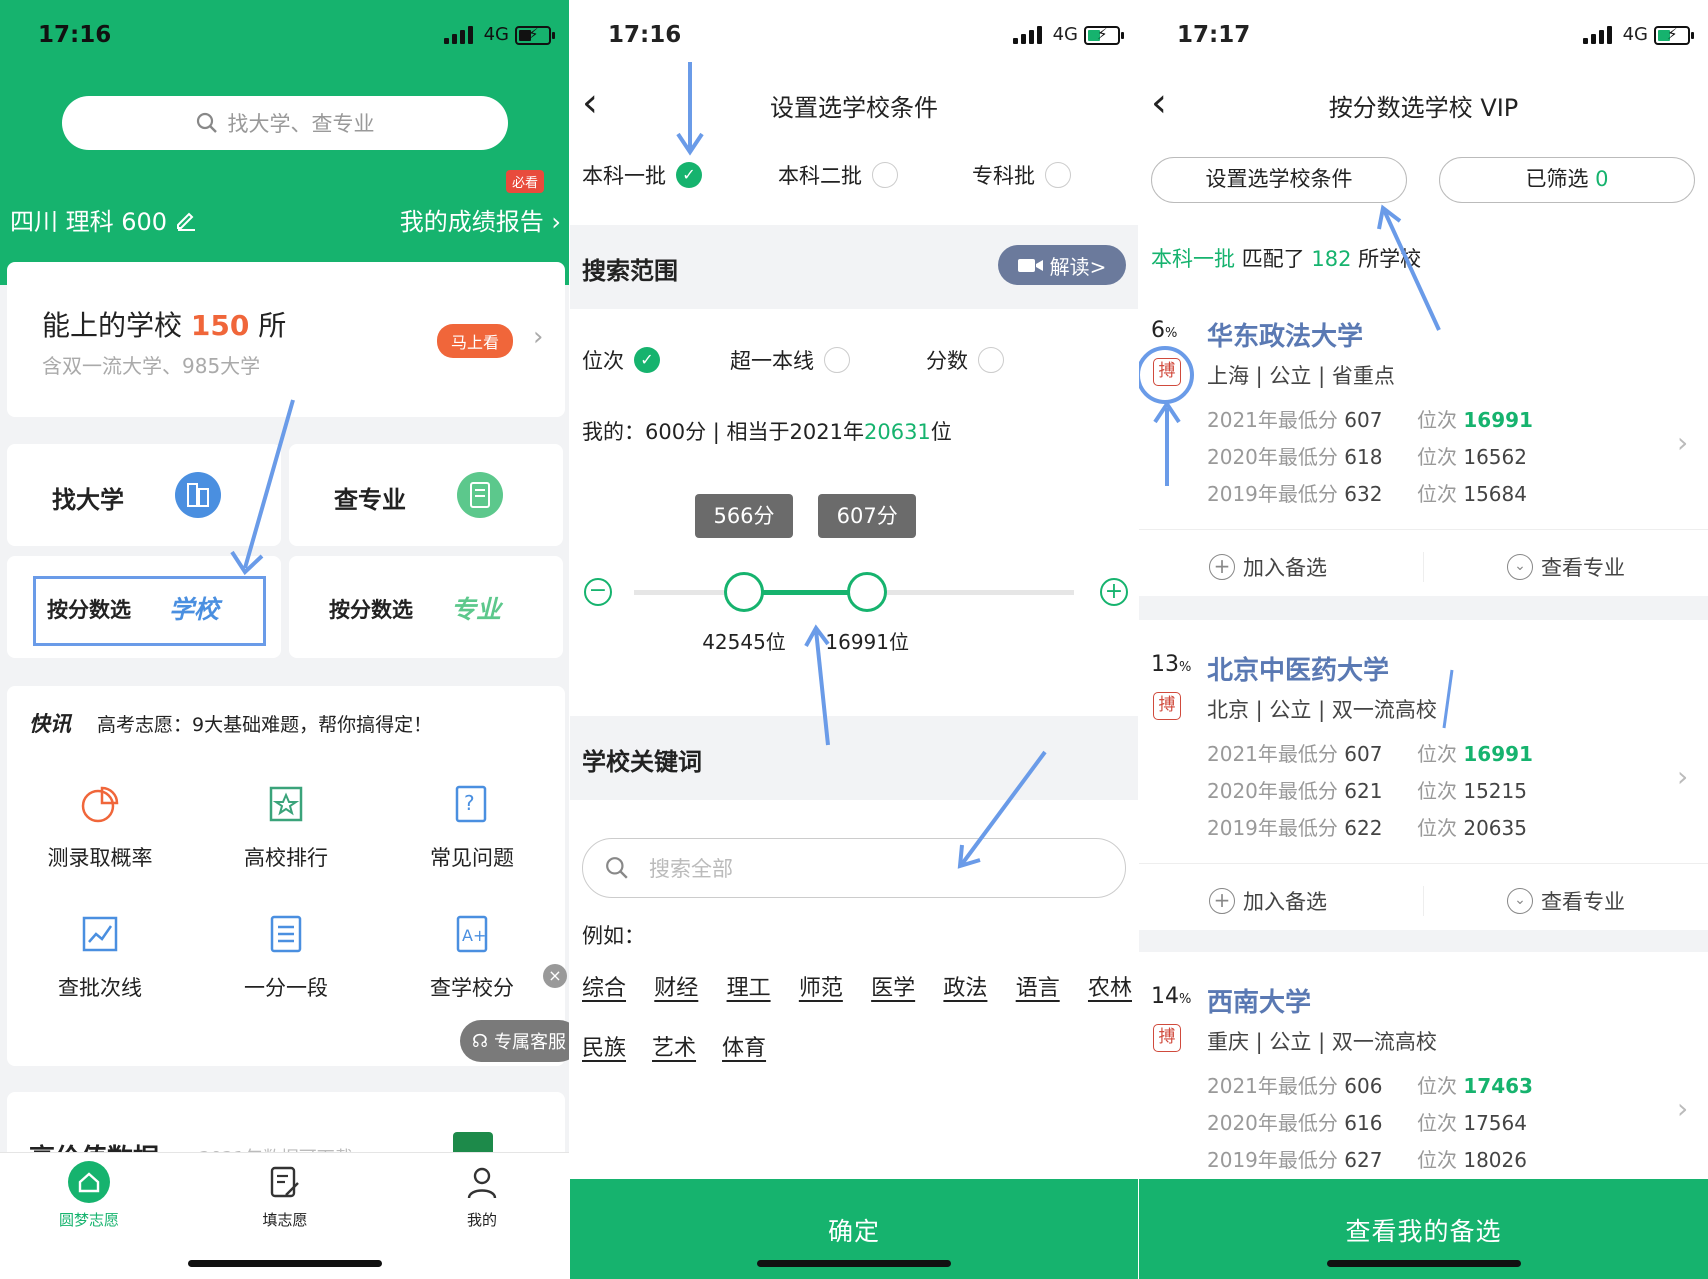  I want to click on tool-school-score: A+ 查学校分, so click(472, 961).